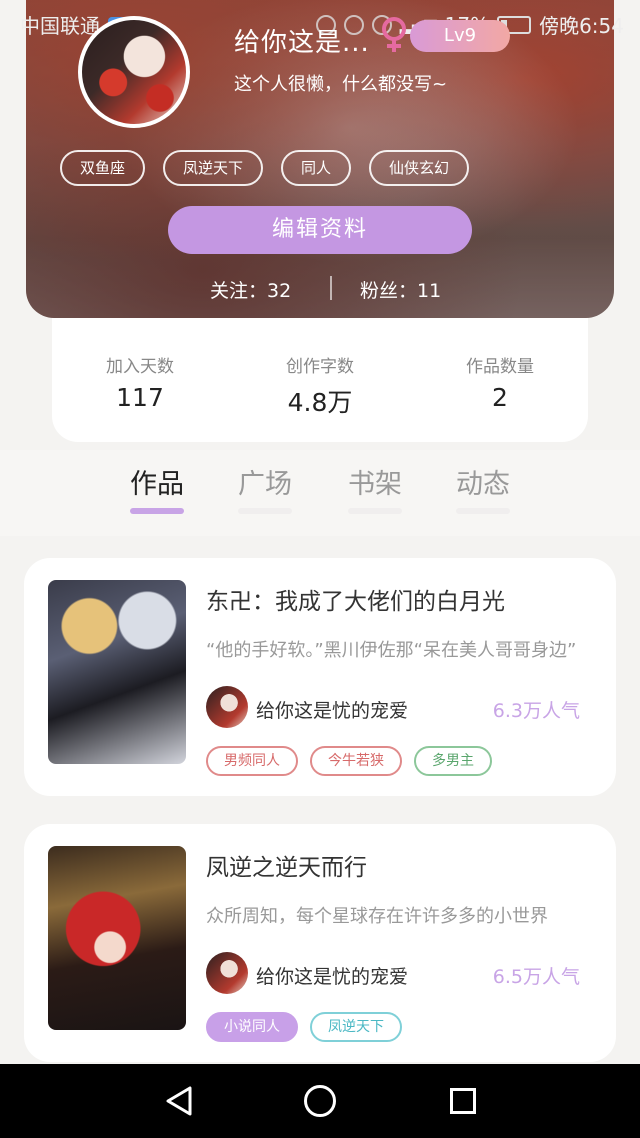 The height and width of the screenshot is (1138, 640). I want to click on work-tag: 男频同人, so click(252, 761).